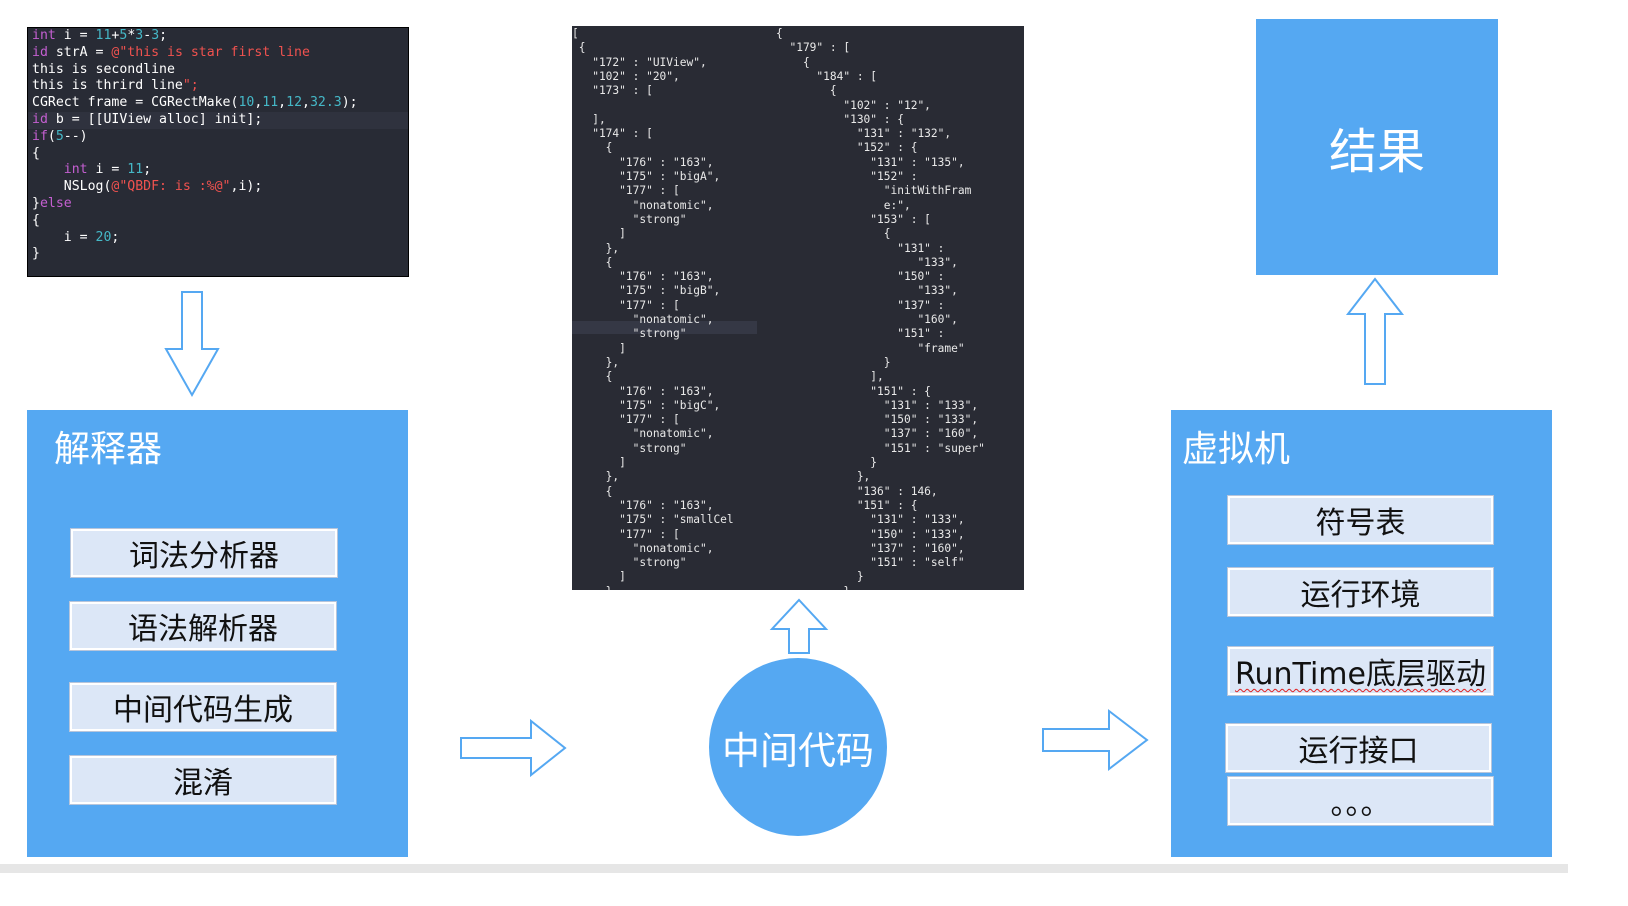  I want to click on lexer-item: 词法分析器, so click(204, 553).